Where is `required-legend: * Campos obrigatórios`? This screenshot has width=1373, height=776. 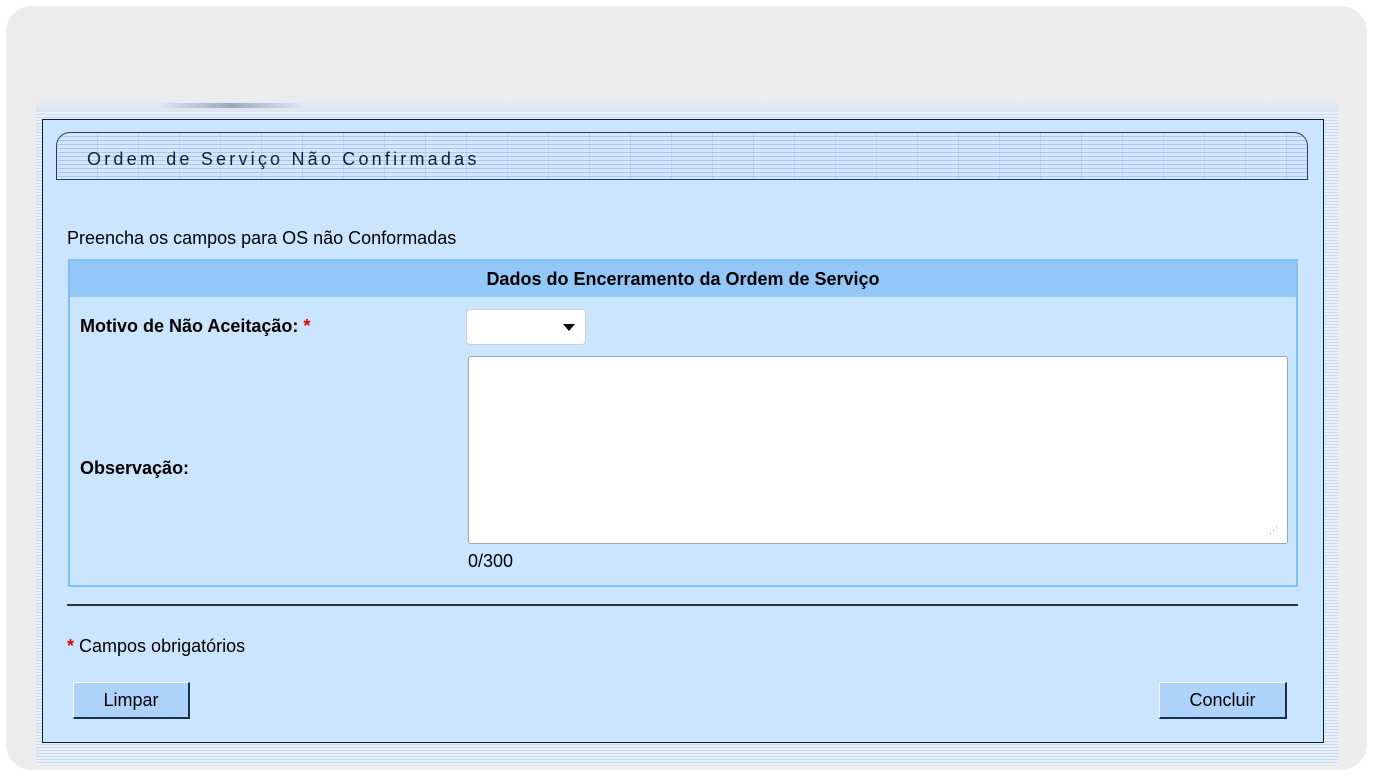
required-legend: * Campos obrigatórios is located at coordinates (156, 646).